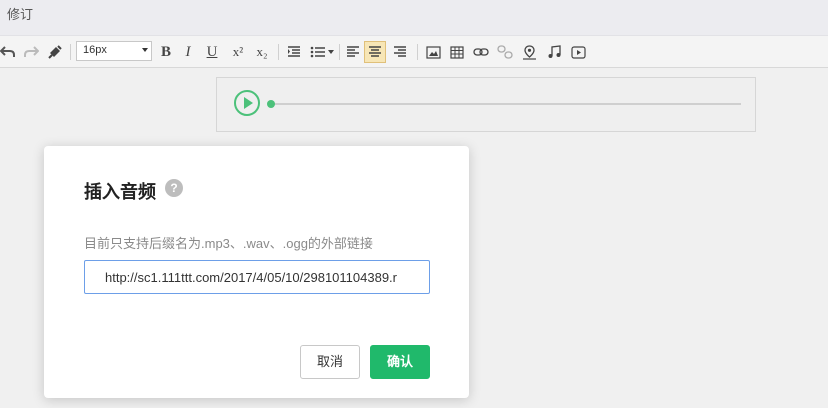 The image size is (828, 408). I want to click on subscript-icon: x₂, so click(262, 52).